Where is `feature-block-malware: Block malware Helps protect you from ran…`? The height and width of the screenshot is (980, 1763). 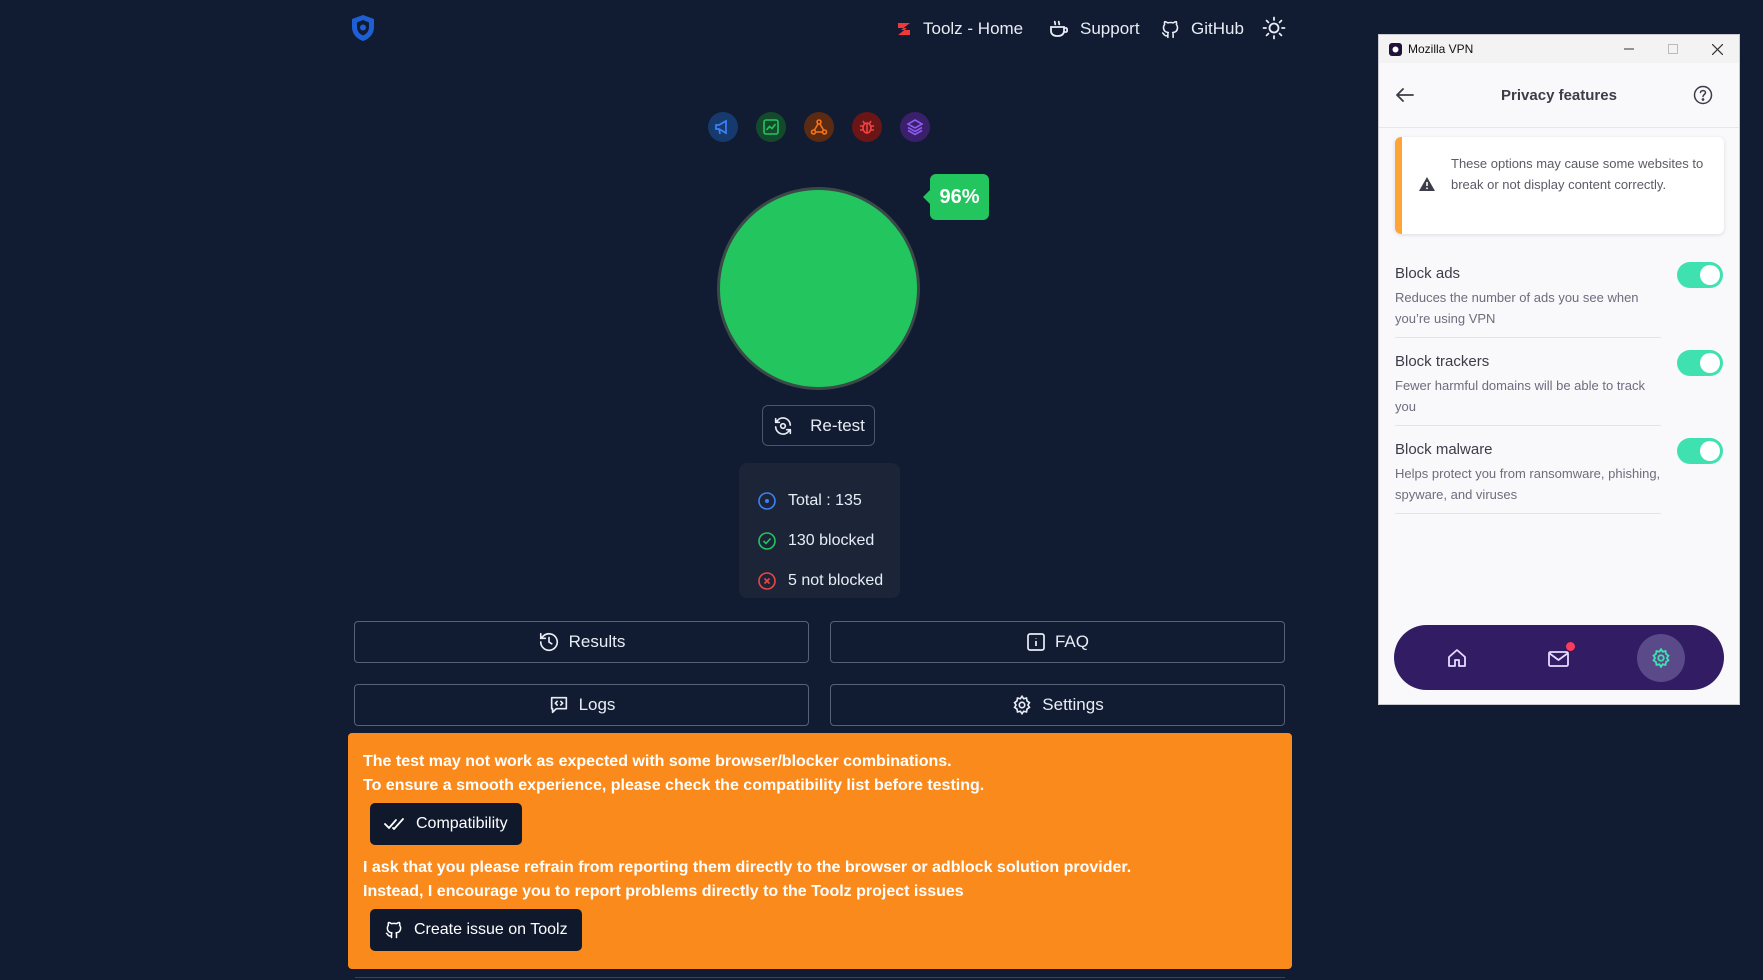 feature-block-malware: Block malware Helps protect you from ran… is located at coordinates (1530, 473).